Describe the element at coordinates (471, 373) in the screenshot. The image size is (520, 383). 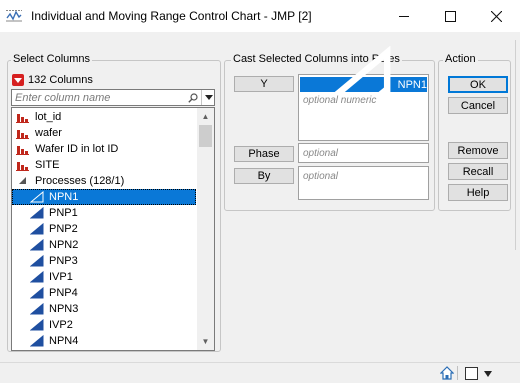
I see `window-list-icon` at that location.